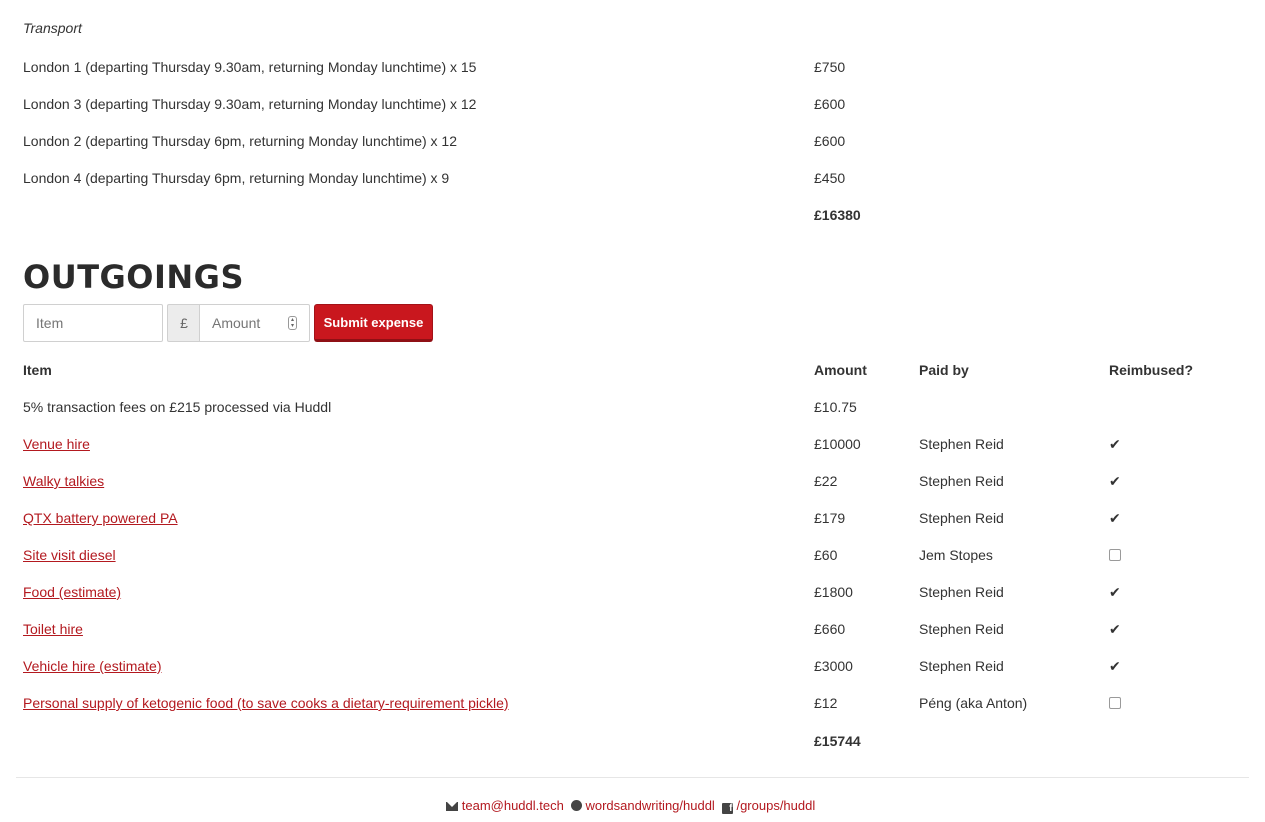 This screenshot has height=822, width=1265. Describe the element at coordinates (577, 805) in the screenshot. I see `github-icon` at that location.